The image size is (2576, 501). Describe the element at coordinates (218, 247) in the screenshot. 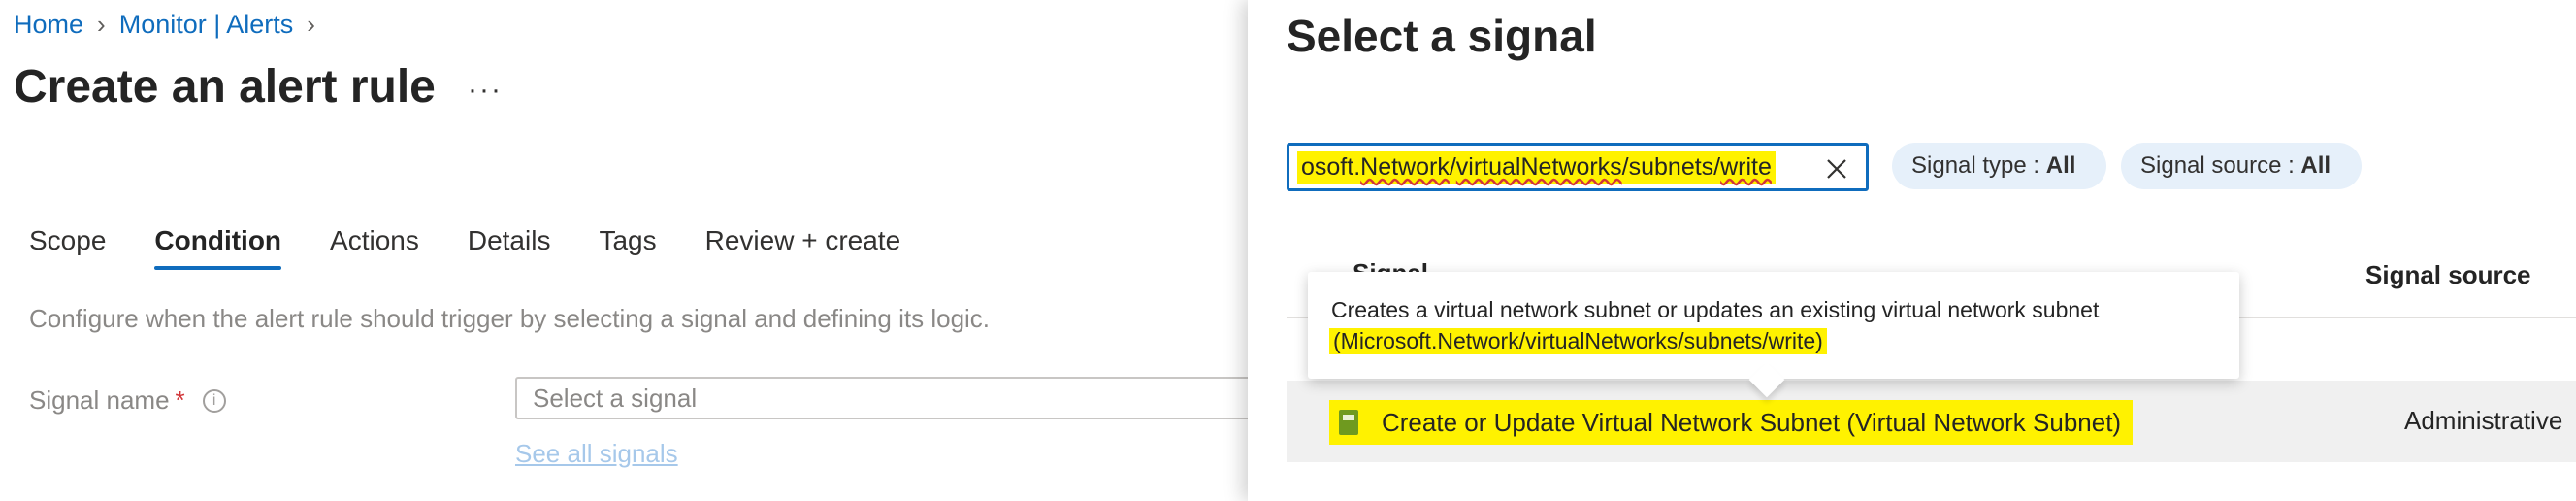

I see `tab-condition: Condition` at that location.